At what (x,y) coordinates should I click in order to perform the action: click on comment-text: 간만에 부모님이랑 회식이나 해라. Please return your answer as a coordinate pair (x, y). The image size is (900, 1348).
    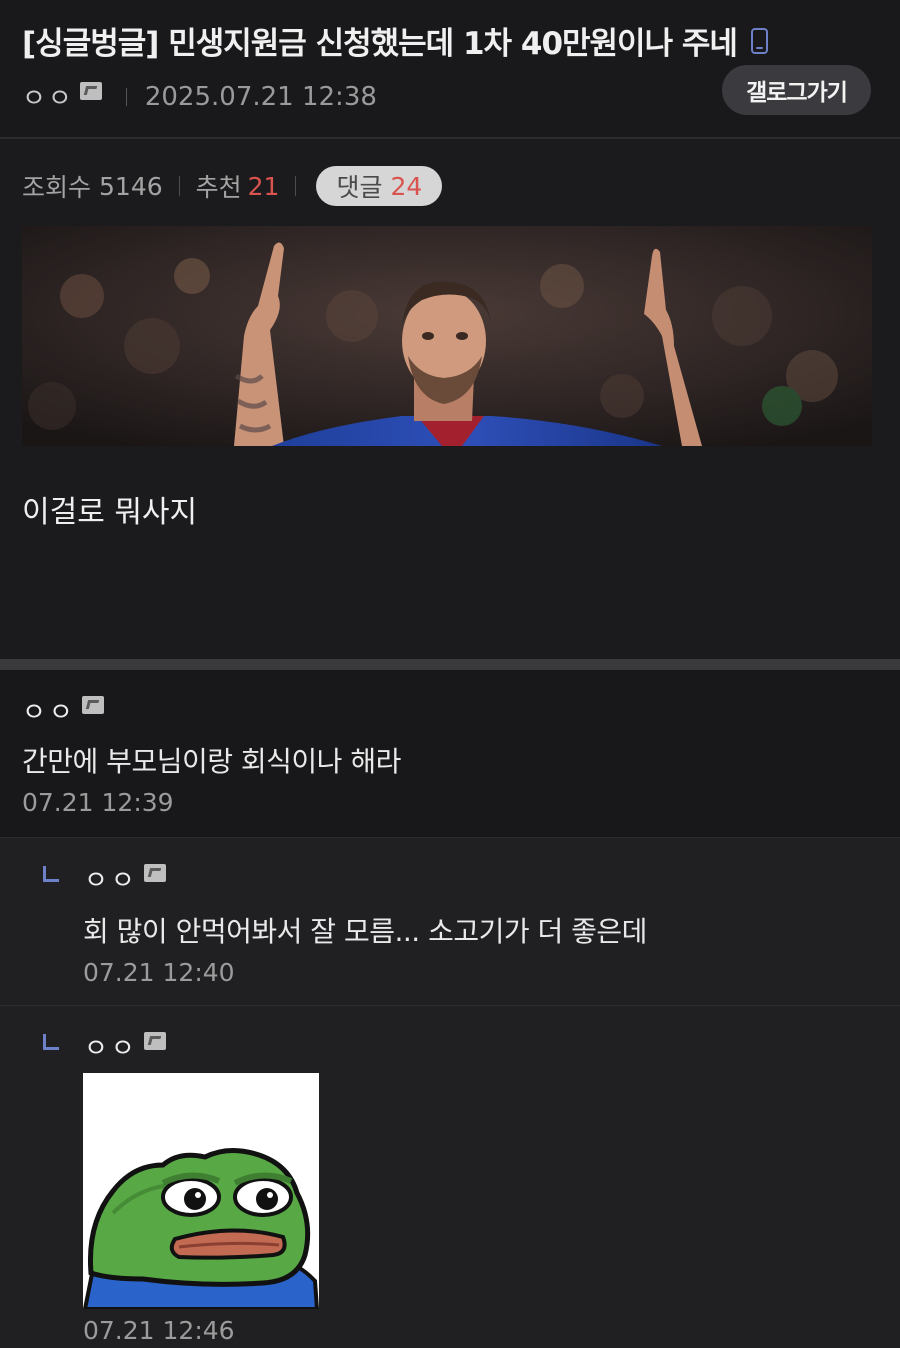
    Looking at the image, I should click on (211, 761).